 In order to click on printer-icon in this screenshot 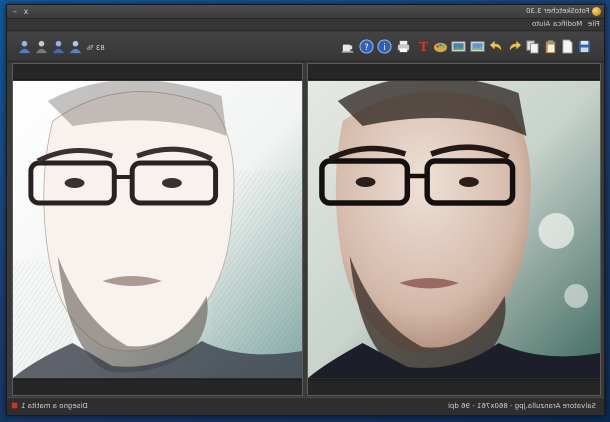, I will do `click(403, 46)`.